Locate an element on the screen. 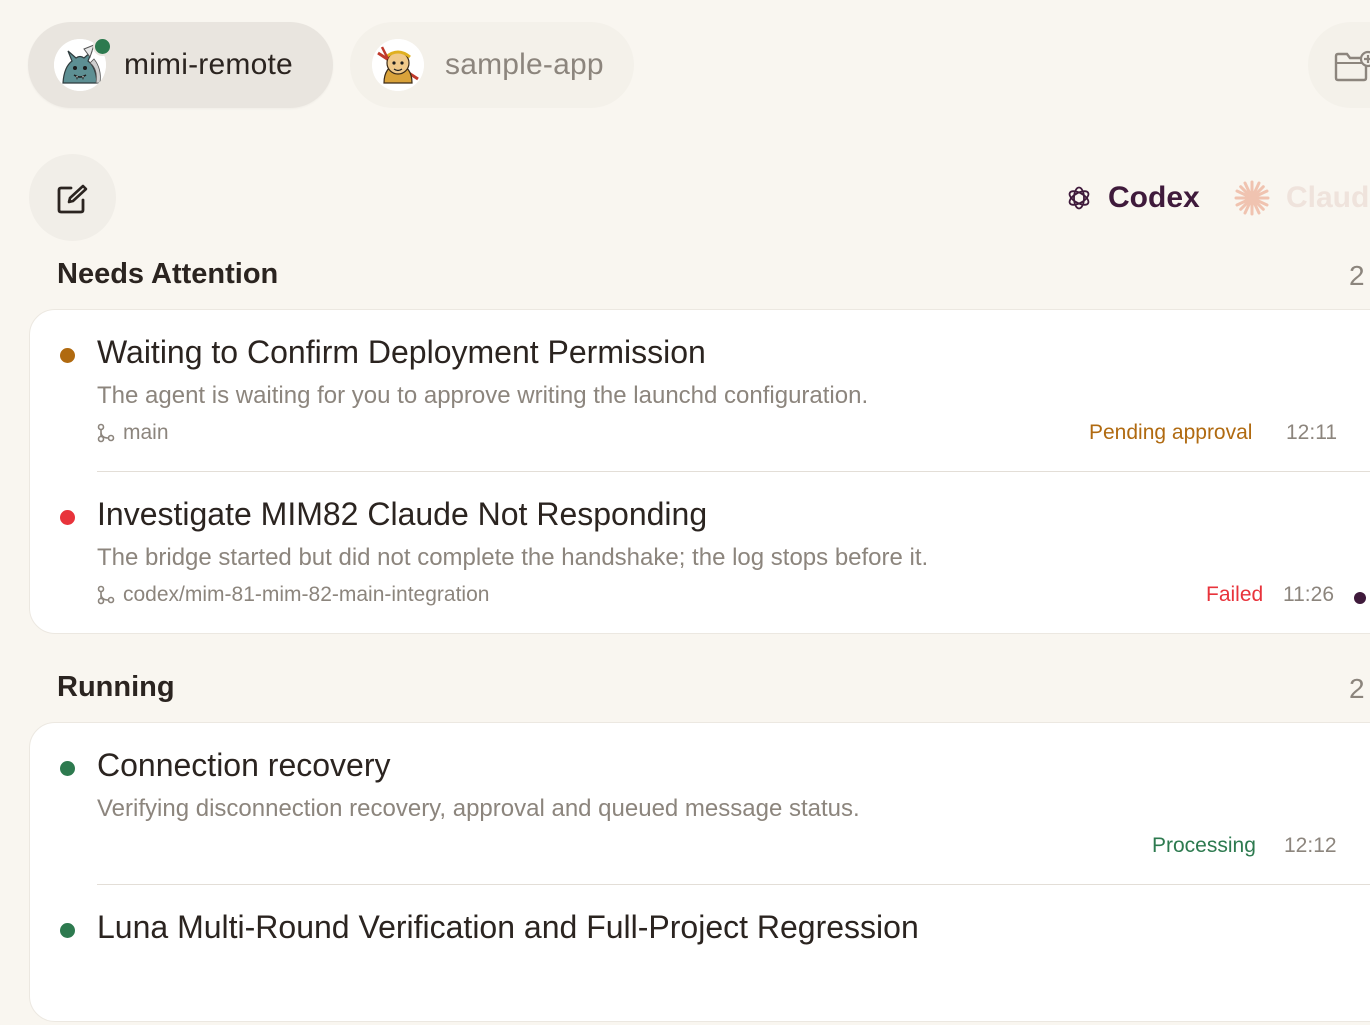 The height and width of the screenshot is (1025, 1370). project-name: sample-app is located at coordinates (524, 64).